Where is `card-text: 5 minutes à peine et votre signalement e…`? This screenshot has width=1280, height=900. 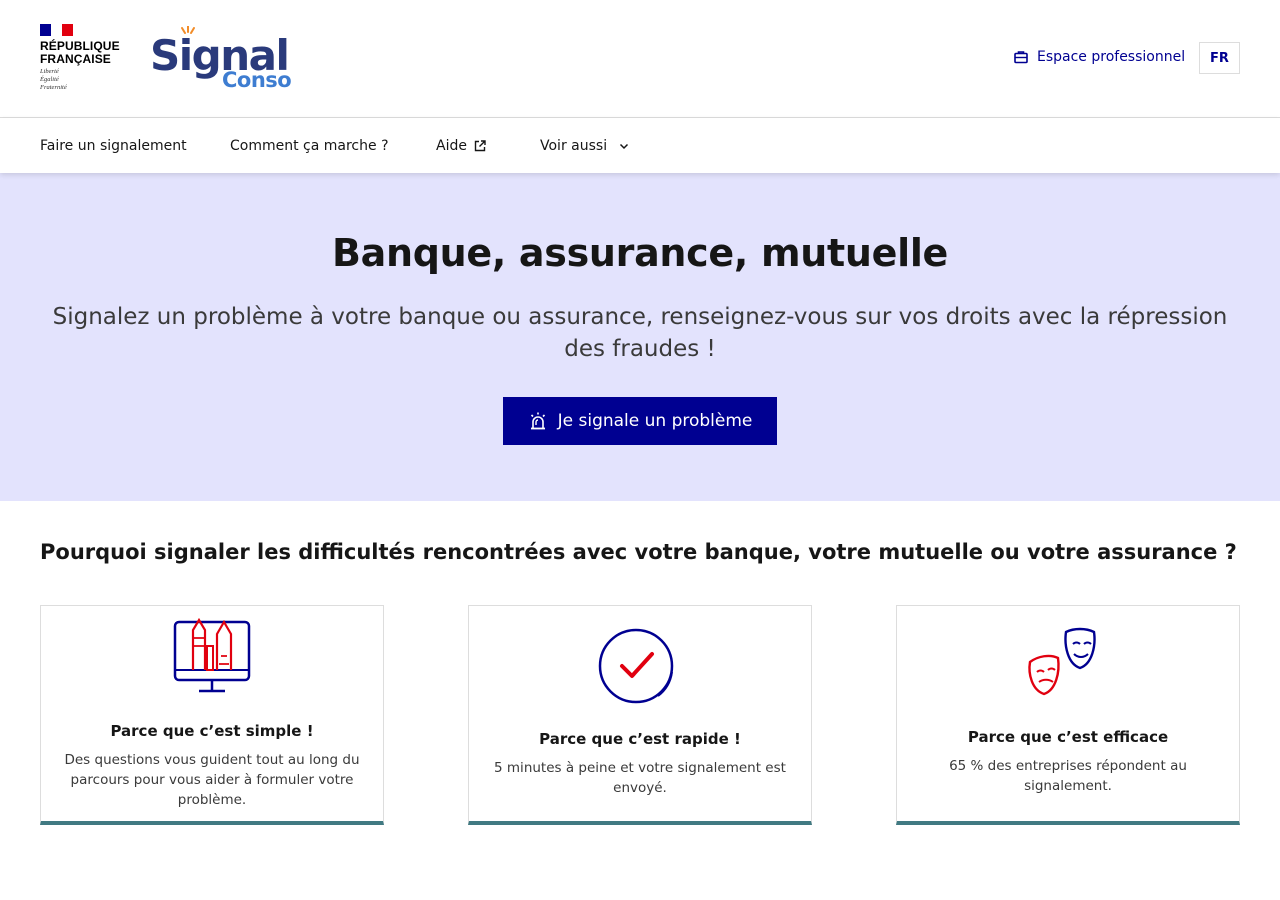 card-text: 5 minutes à peine et votre signalement e… is located at coordinates (640, 778).